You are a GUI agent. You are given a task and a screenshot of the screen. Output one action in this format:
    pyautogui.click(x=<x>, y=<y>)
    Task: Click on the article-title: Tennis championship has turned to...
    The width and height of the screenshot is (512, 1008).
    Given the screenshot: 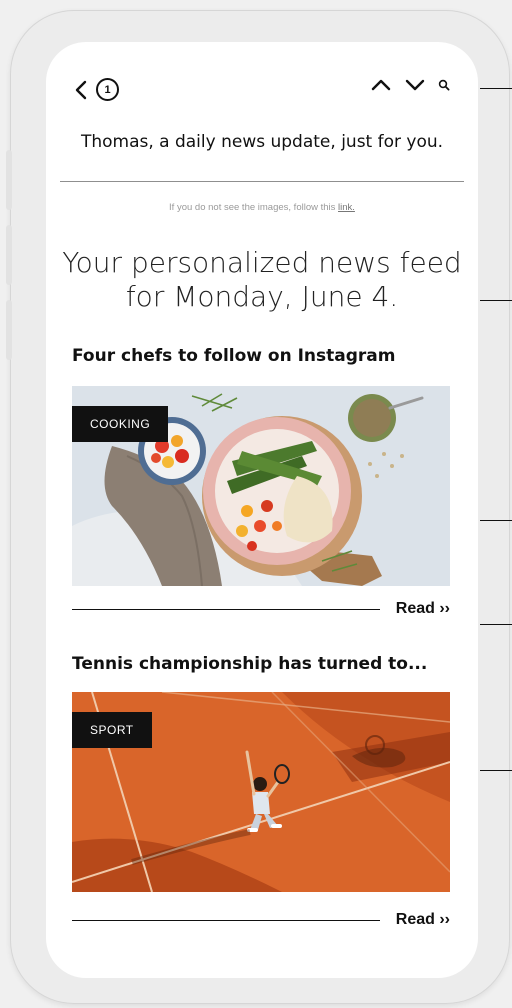 What is the action you would take?
    pyautogui.click(x=249, y=664)
    